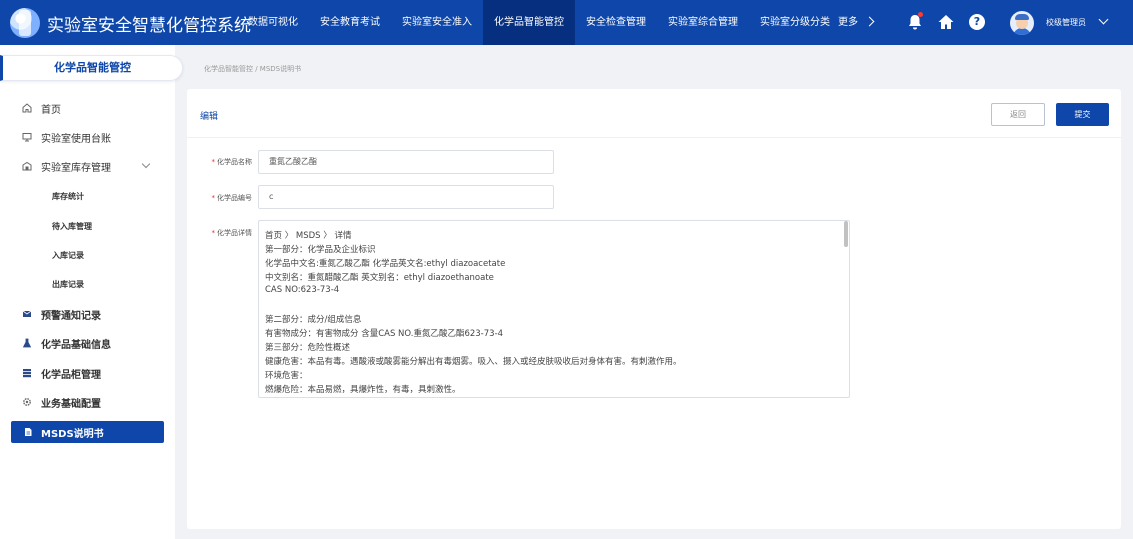 The image size is (1133, 539). I want to click on sidebar-item-label: 首页, so click(51, 110).